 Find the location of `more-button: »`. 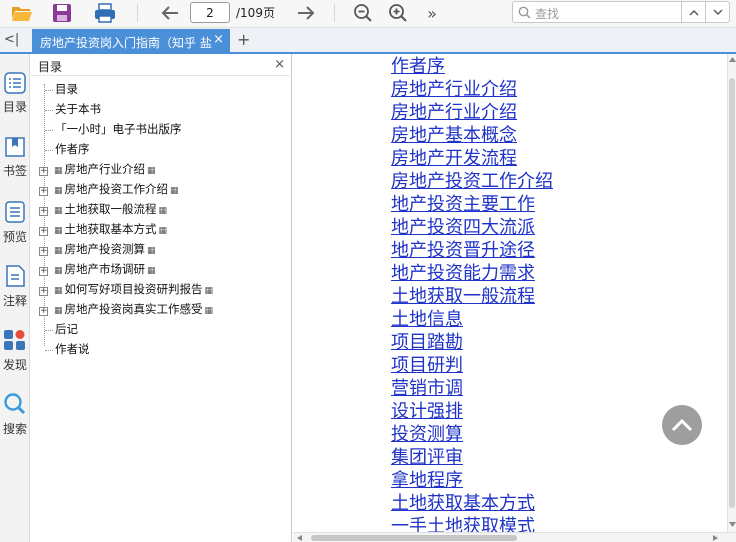

more-button: » is located at coordinates (432, 13).